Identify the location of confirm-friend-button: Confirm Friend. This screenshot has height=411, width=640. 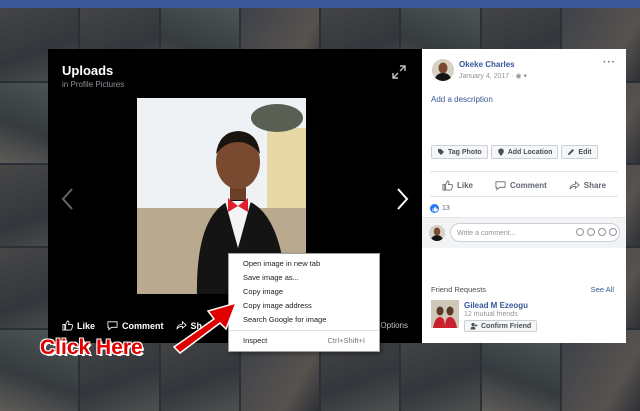
(501, 326).